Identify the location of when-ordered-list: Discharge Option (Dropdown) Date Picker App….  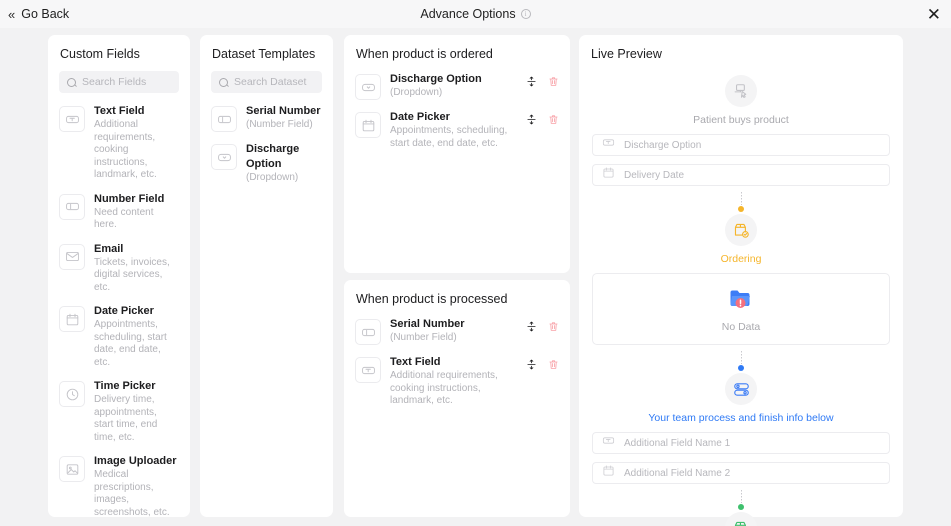
(457, 113).